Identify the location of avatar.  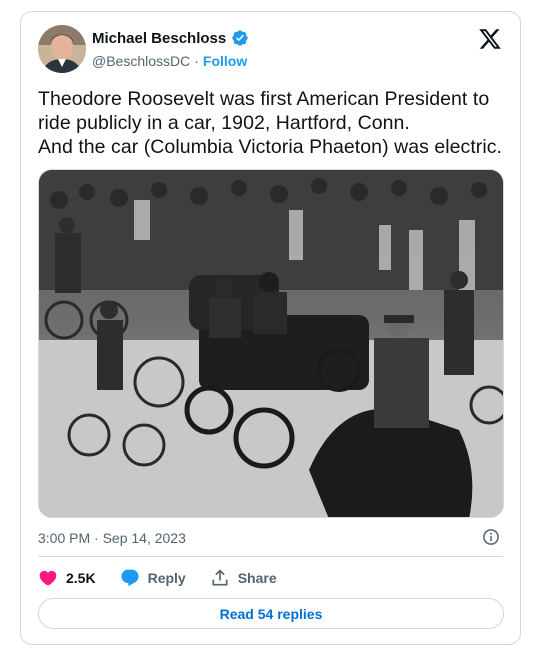
(62, 49).